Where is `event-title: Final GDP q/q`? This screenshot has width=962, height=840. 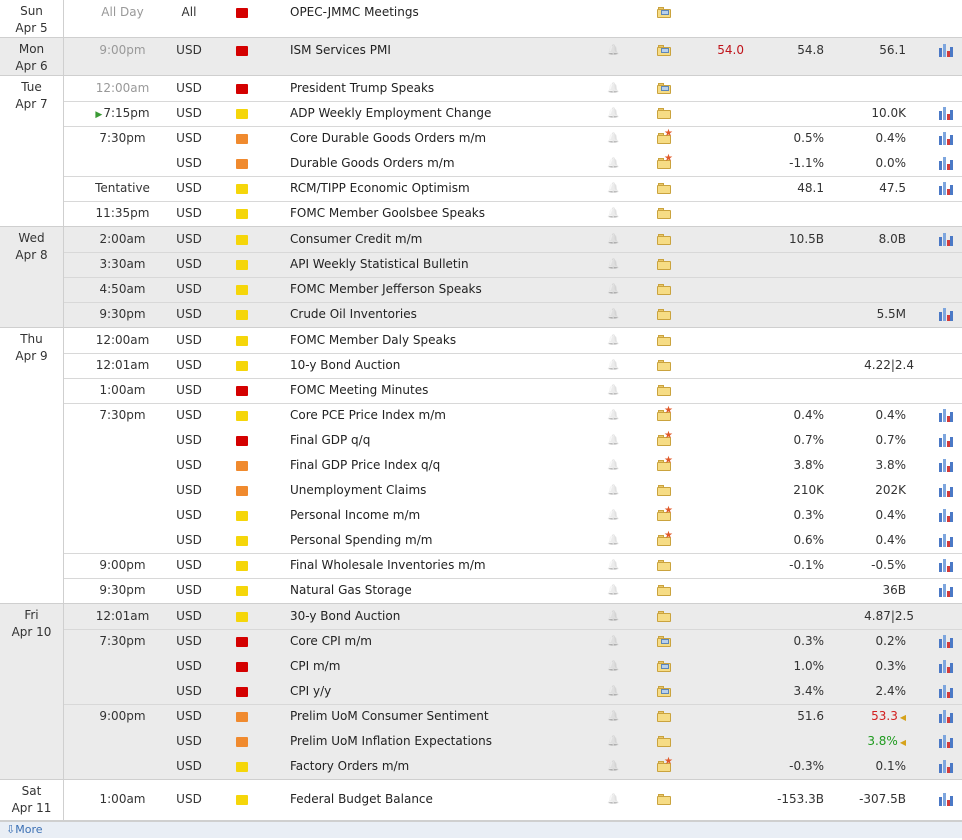
event-title: Final GDP q/q is located at coordinates (330, 440).